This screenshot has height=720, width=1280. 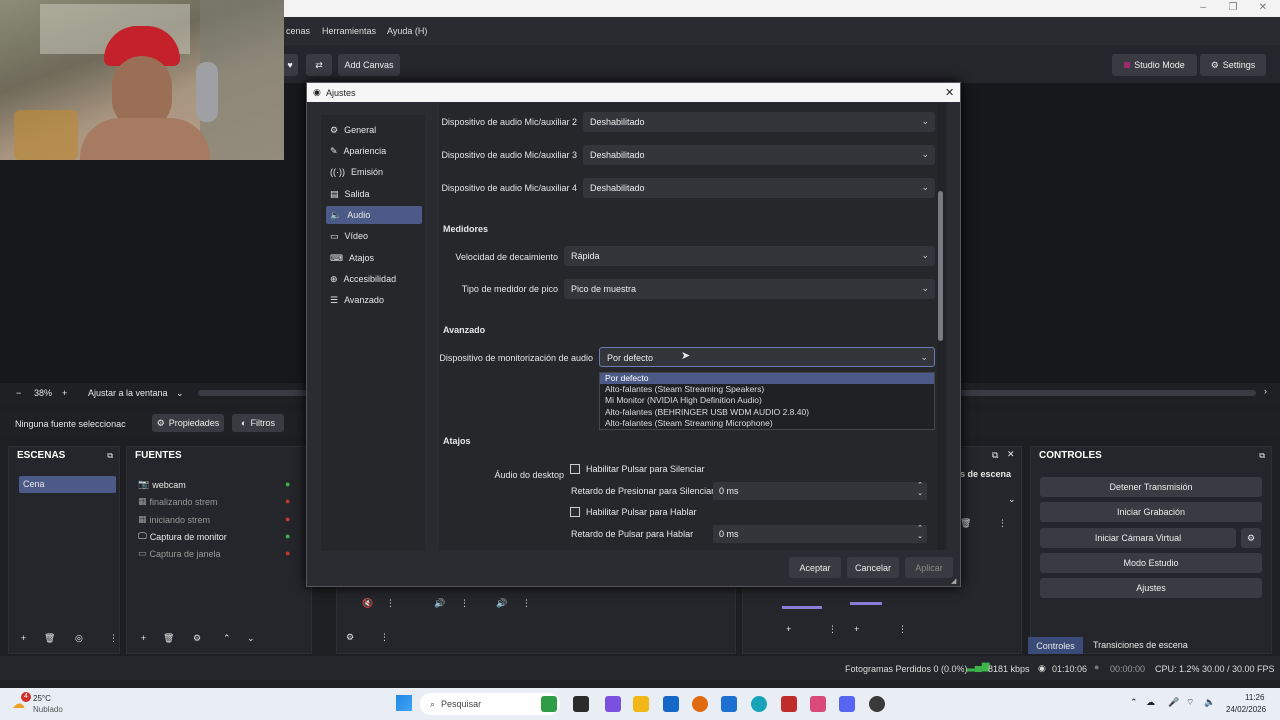 What do you see at coordinates (349, 31) in the screenshot?
I see `menu-tools: Herramientas` at bounding box center [349, 31].